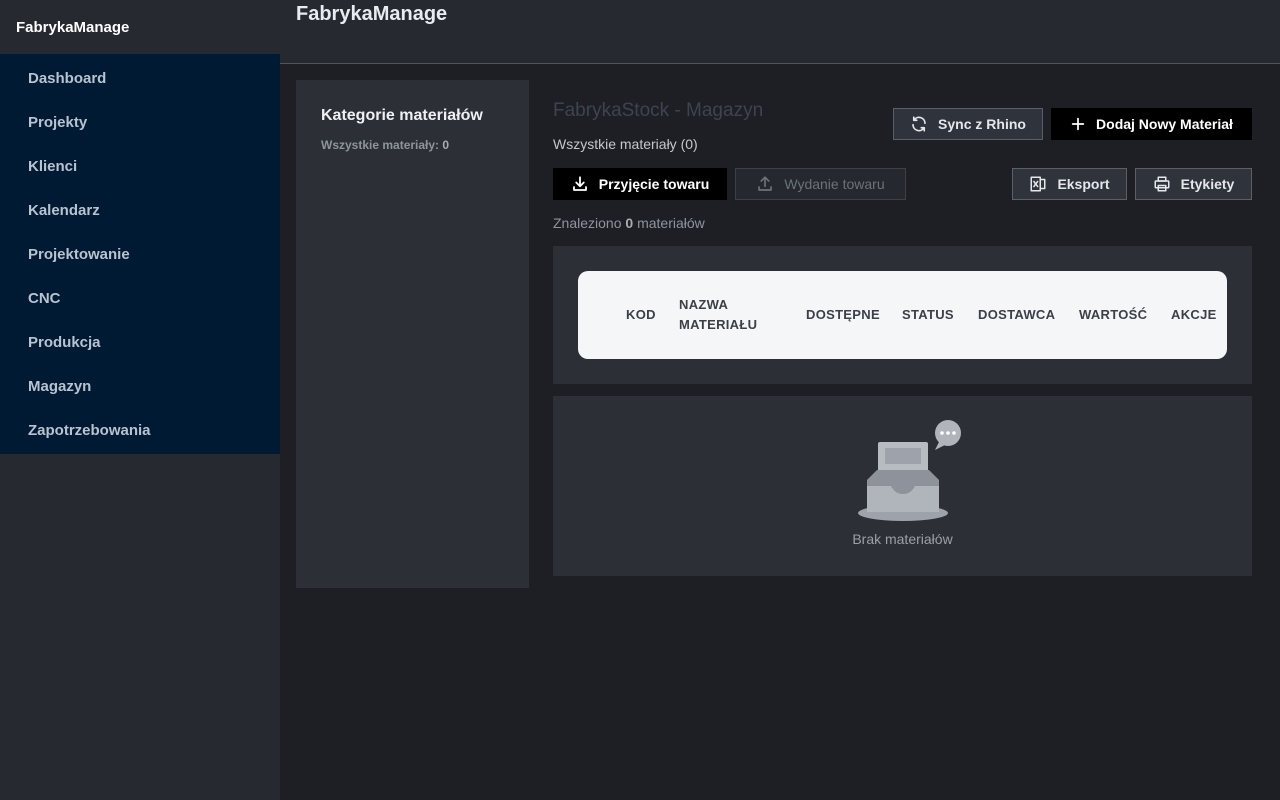  I want to click on results-suffix: materiałów, so click(671, 223).